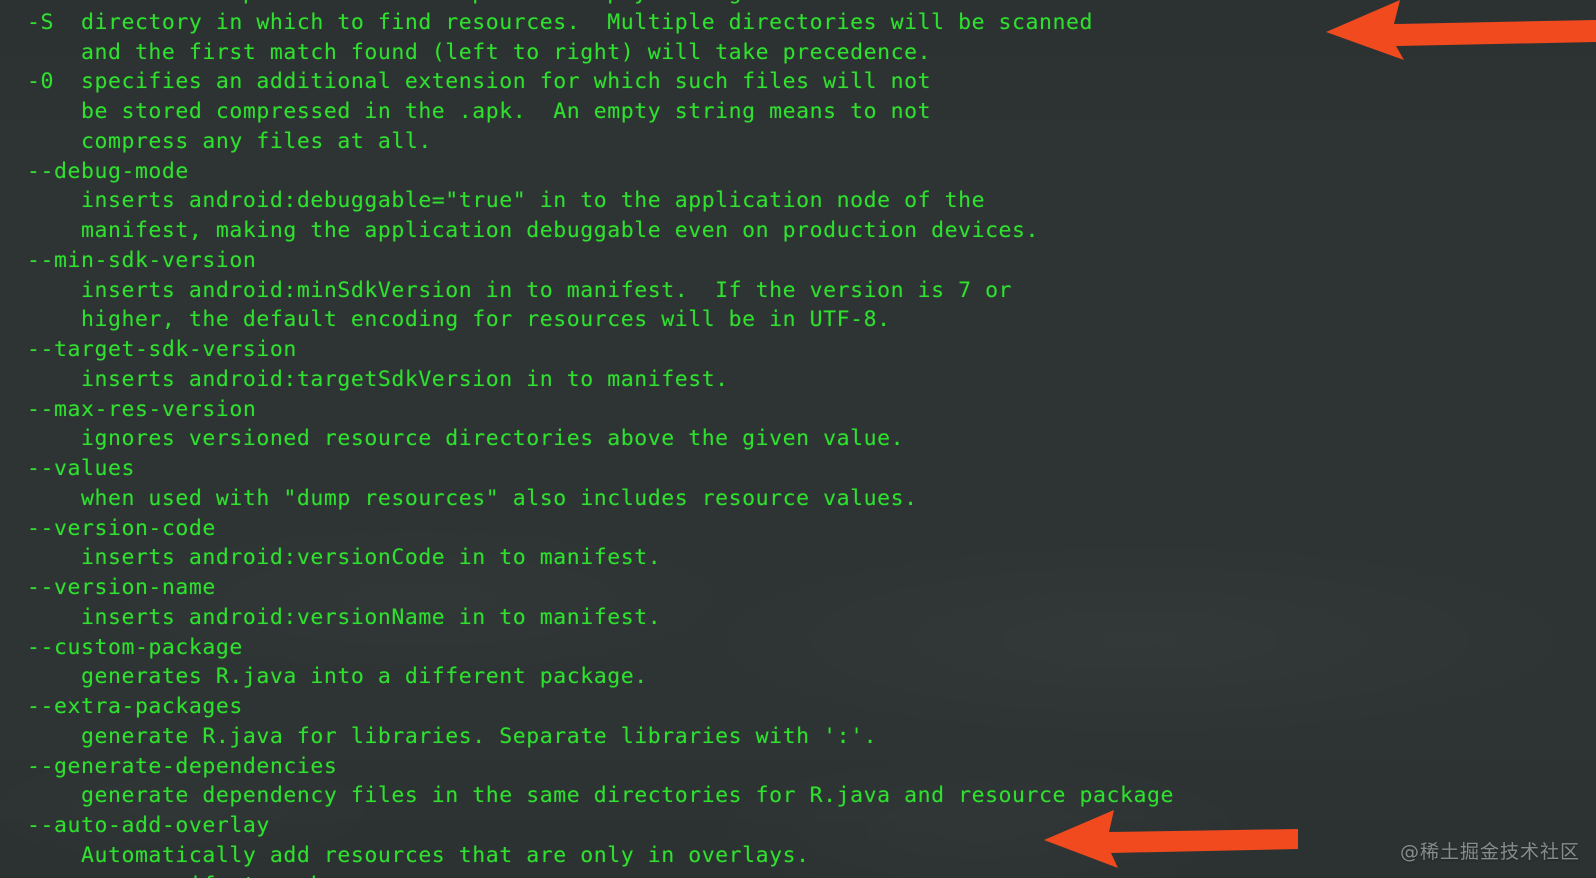  I want to click on terminal-line: --values, so click(67, 468).